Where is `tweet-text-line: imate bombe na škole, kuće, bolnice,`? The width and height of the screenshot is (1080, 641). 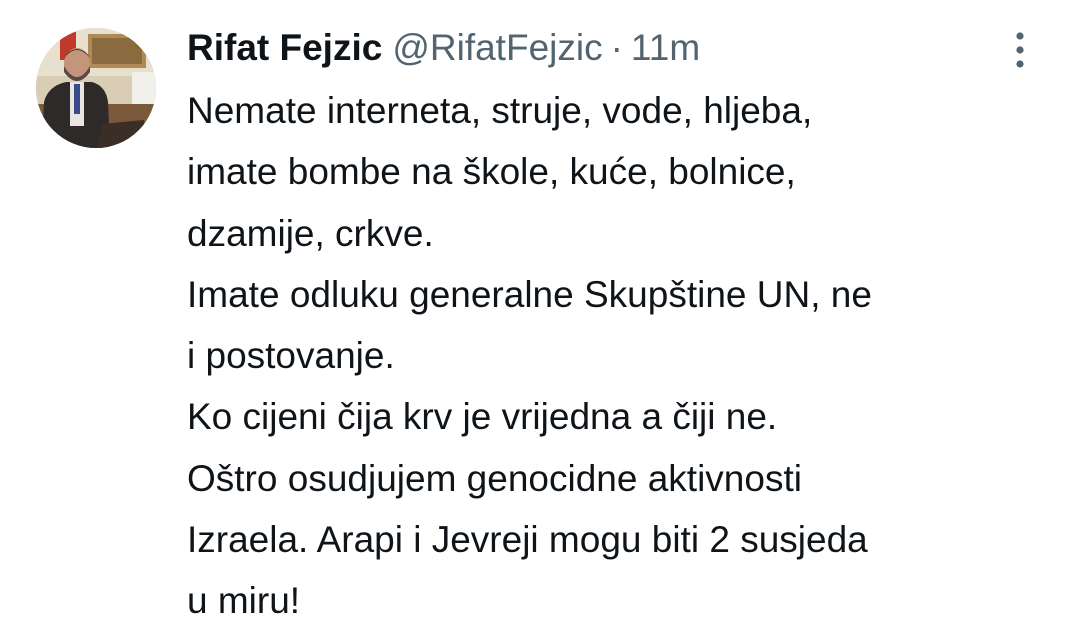
tweet-text-line: imate bombe na škole, kuće, bolnice, is located at coordinates (491, 172).